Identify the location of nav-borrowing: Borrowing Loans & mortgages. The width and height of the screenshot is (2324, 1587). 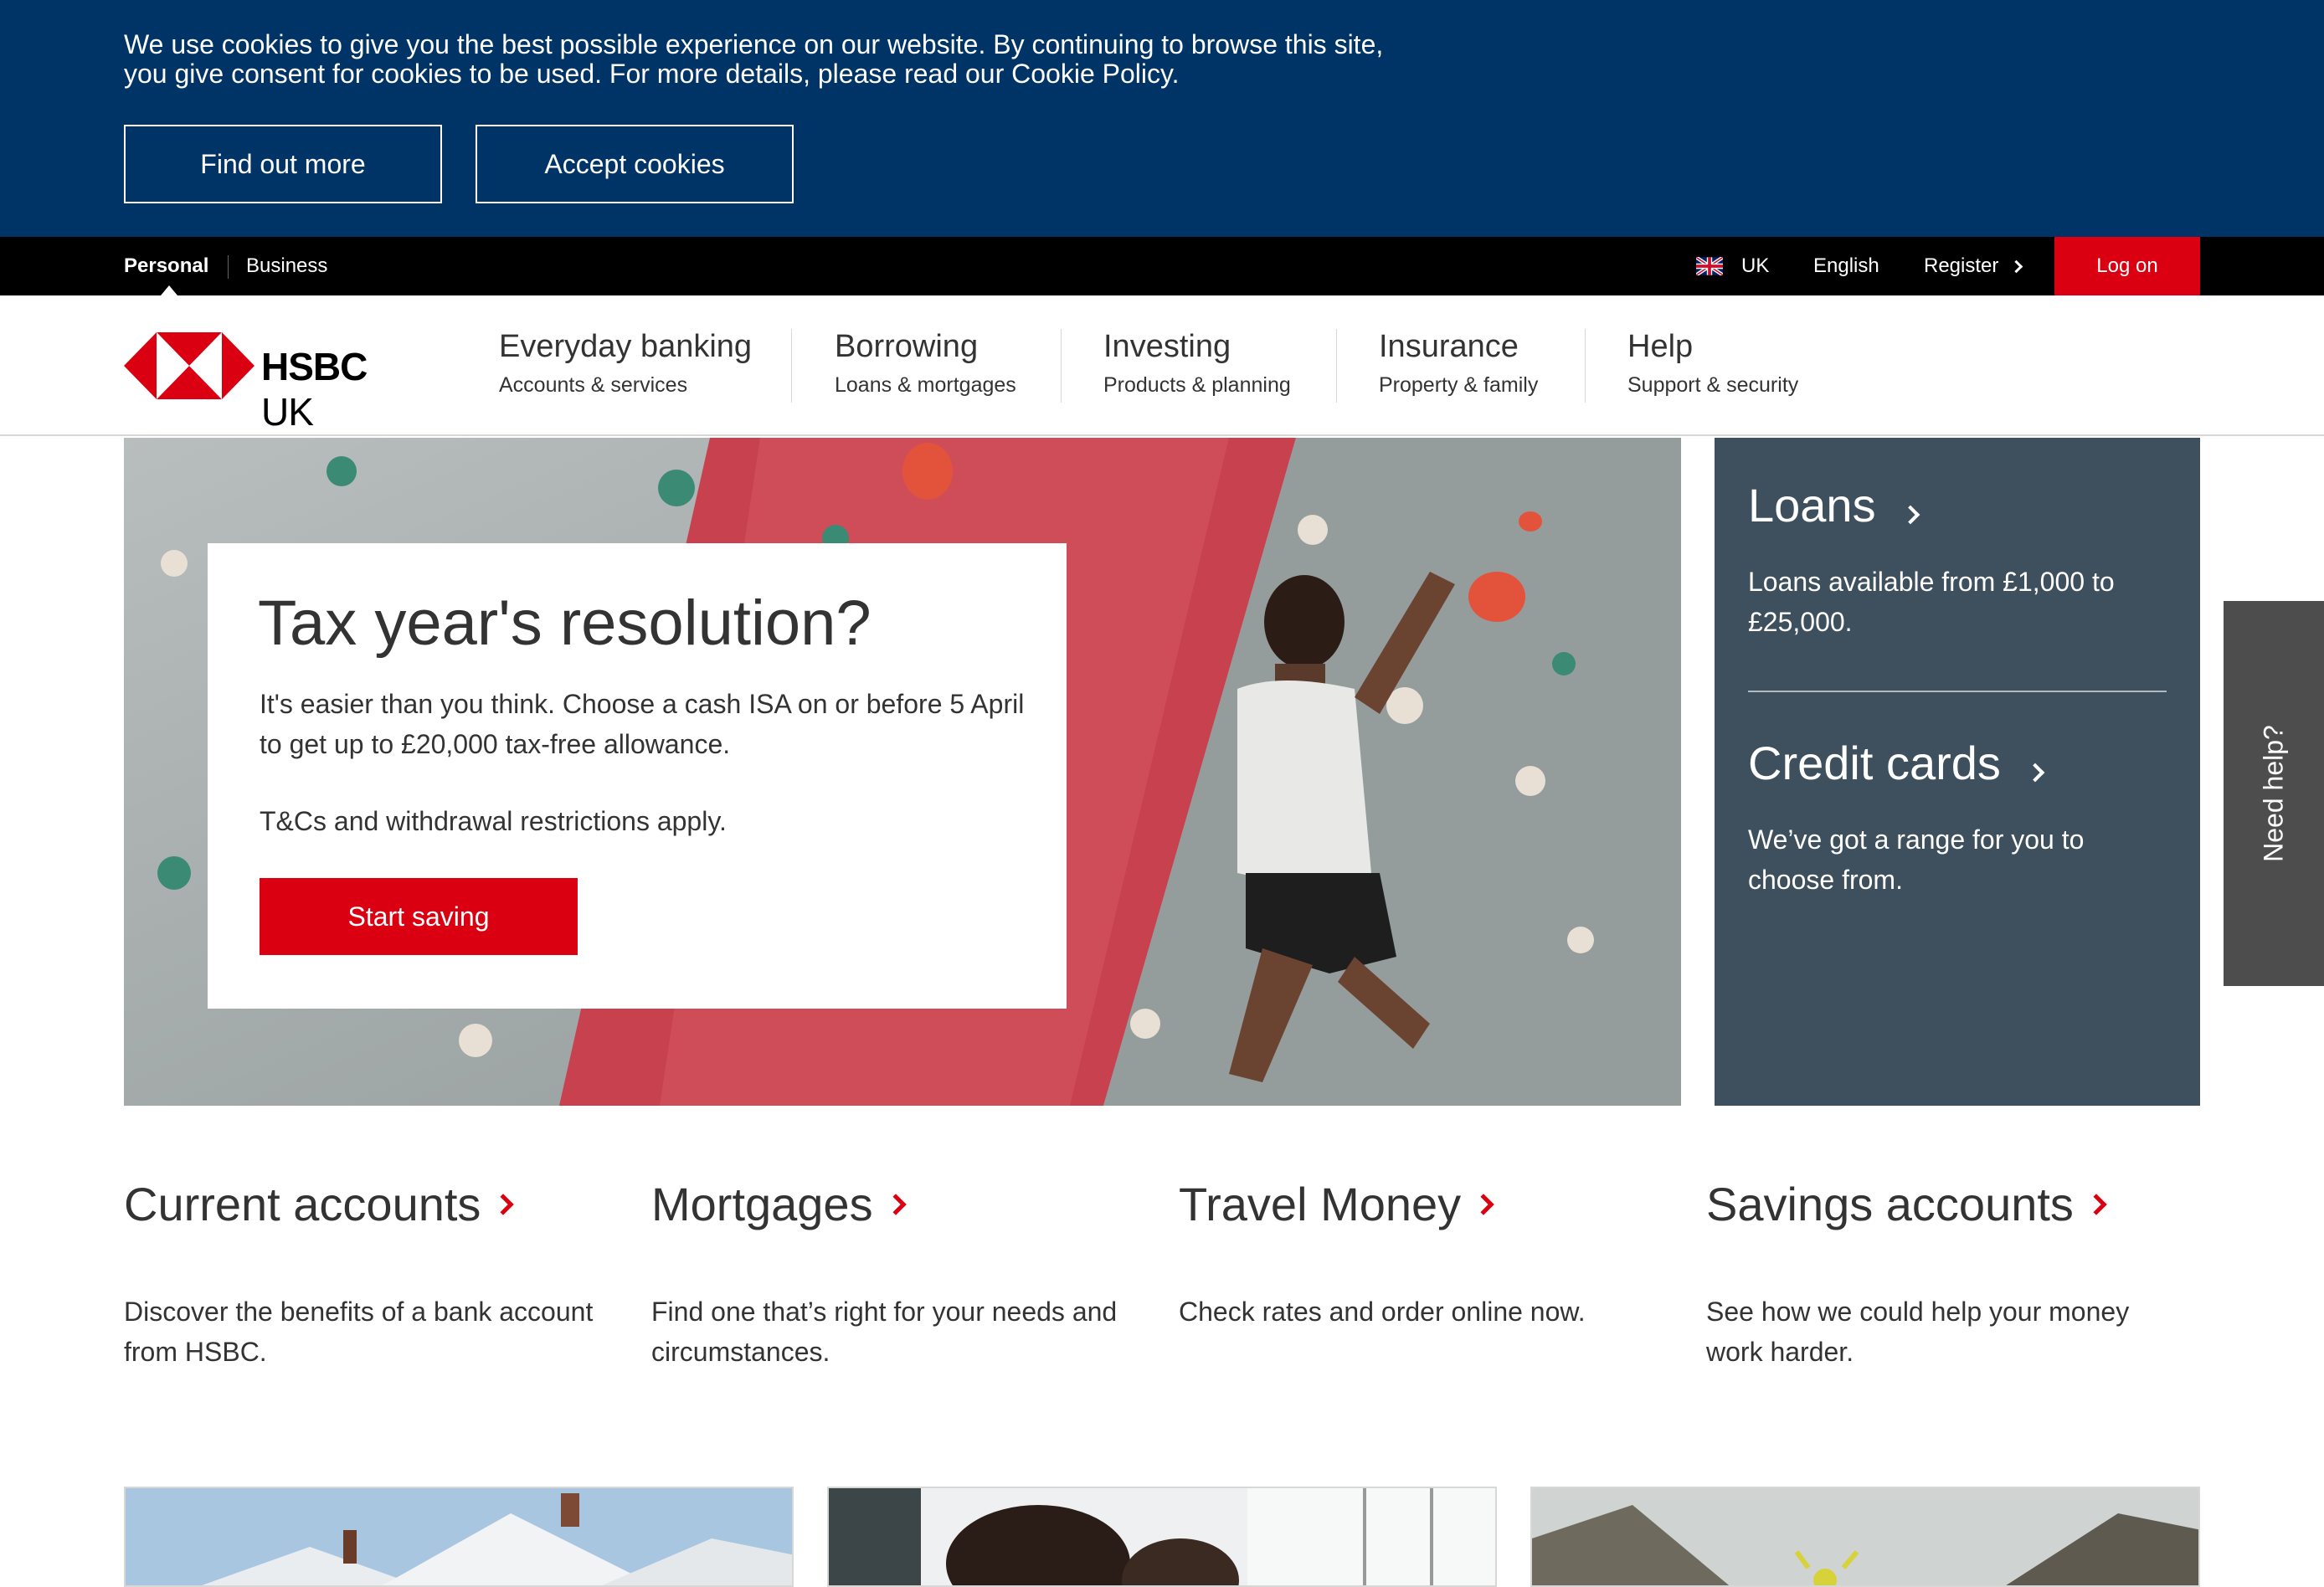
(926, 364).